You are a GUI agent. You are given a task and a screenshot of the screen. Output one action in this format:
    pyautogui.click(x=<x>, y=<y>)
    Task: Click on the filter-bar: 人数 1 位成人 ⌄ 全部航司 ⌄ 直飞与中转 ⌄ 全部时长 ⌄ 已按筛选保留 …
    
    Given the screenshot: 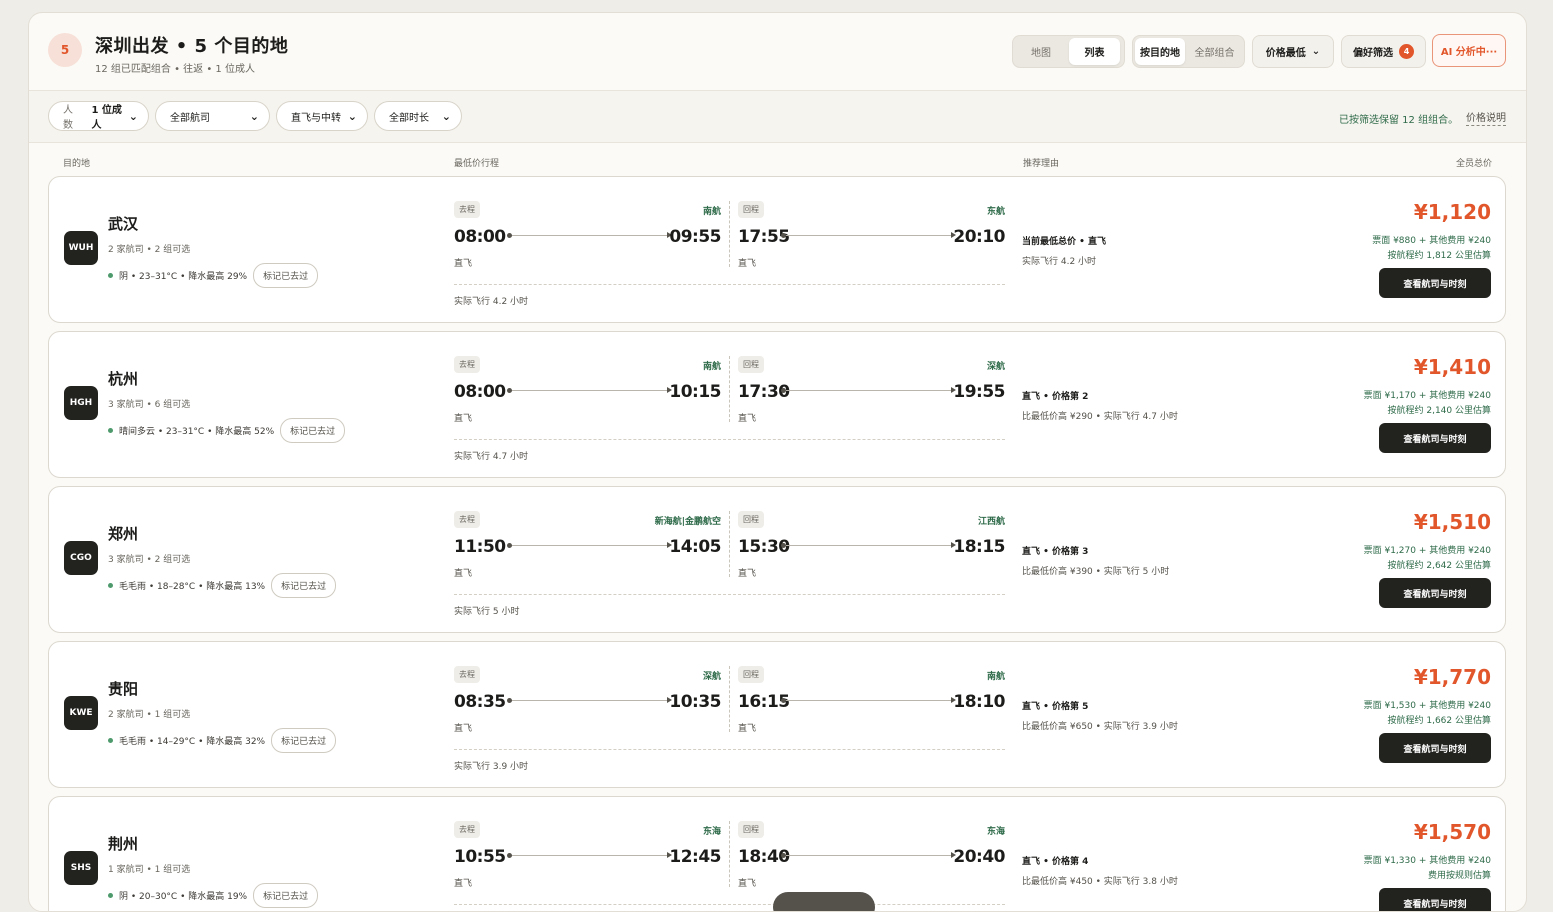 What is the action you would take?
    pyautogui.click(x=777, y=117)
    